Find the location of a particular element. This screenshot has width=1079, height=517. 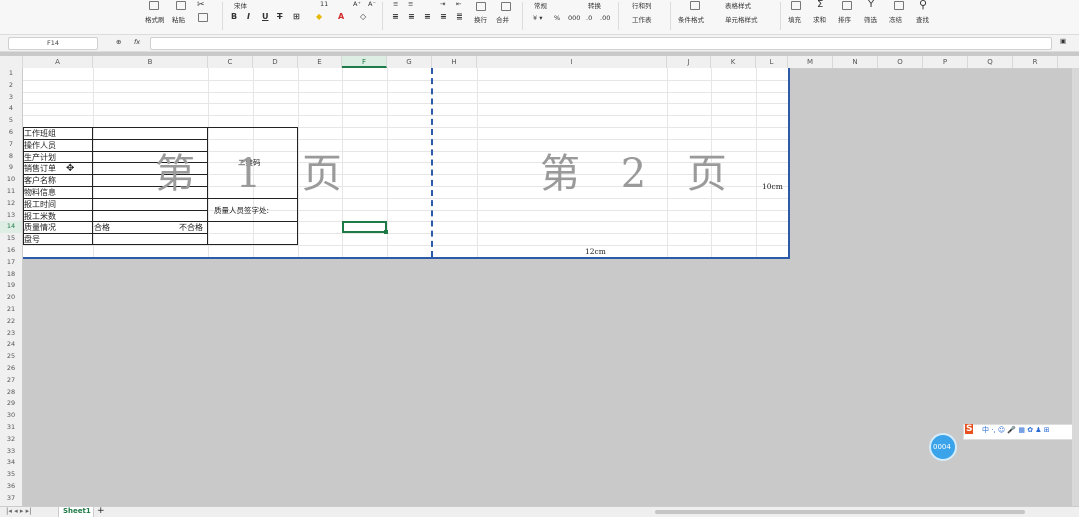

row-header-27: 27 is located at coordinates (11, 381).